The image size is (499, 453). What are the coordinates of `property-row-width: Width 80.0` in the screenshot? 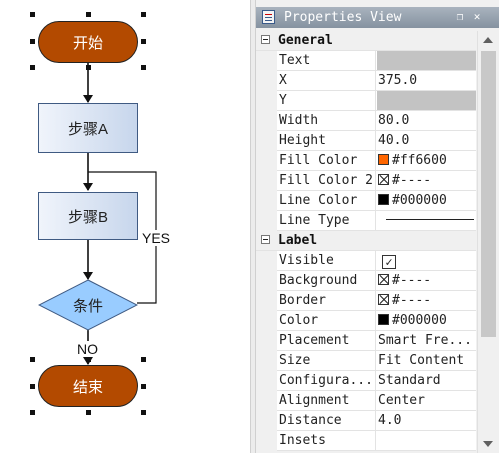 It's located at (366, 121).